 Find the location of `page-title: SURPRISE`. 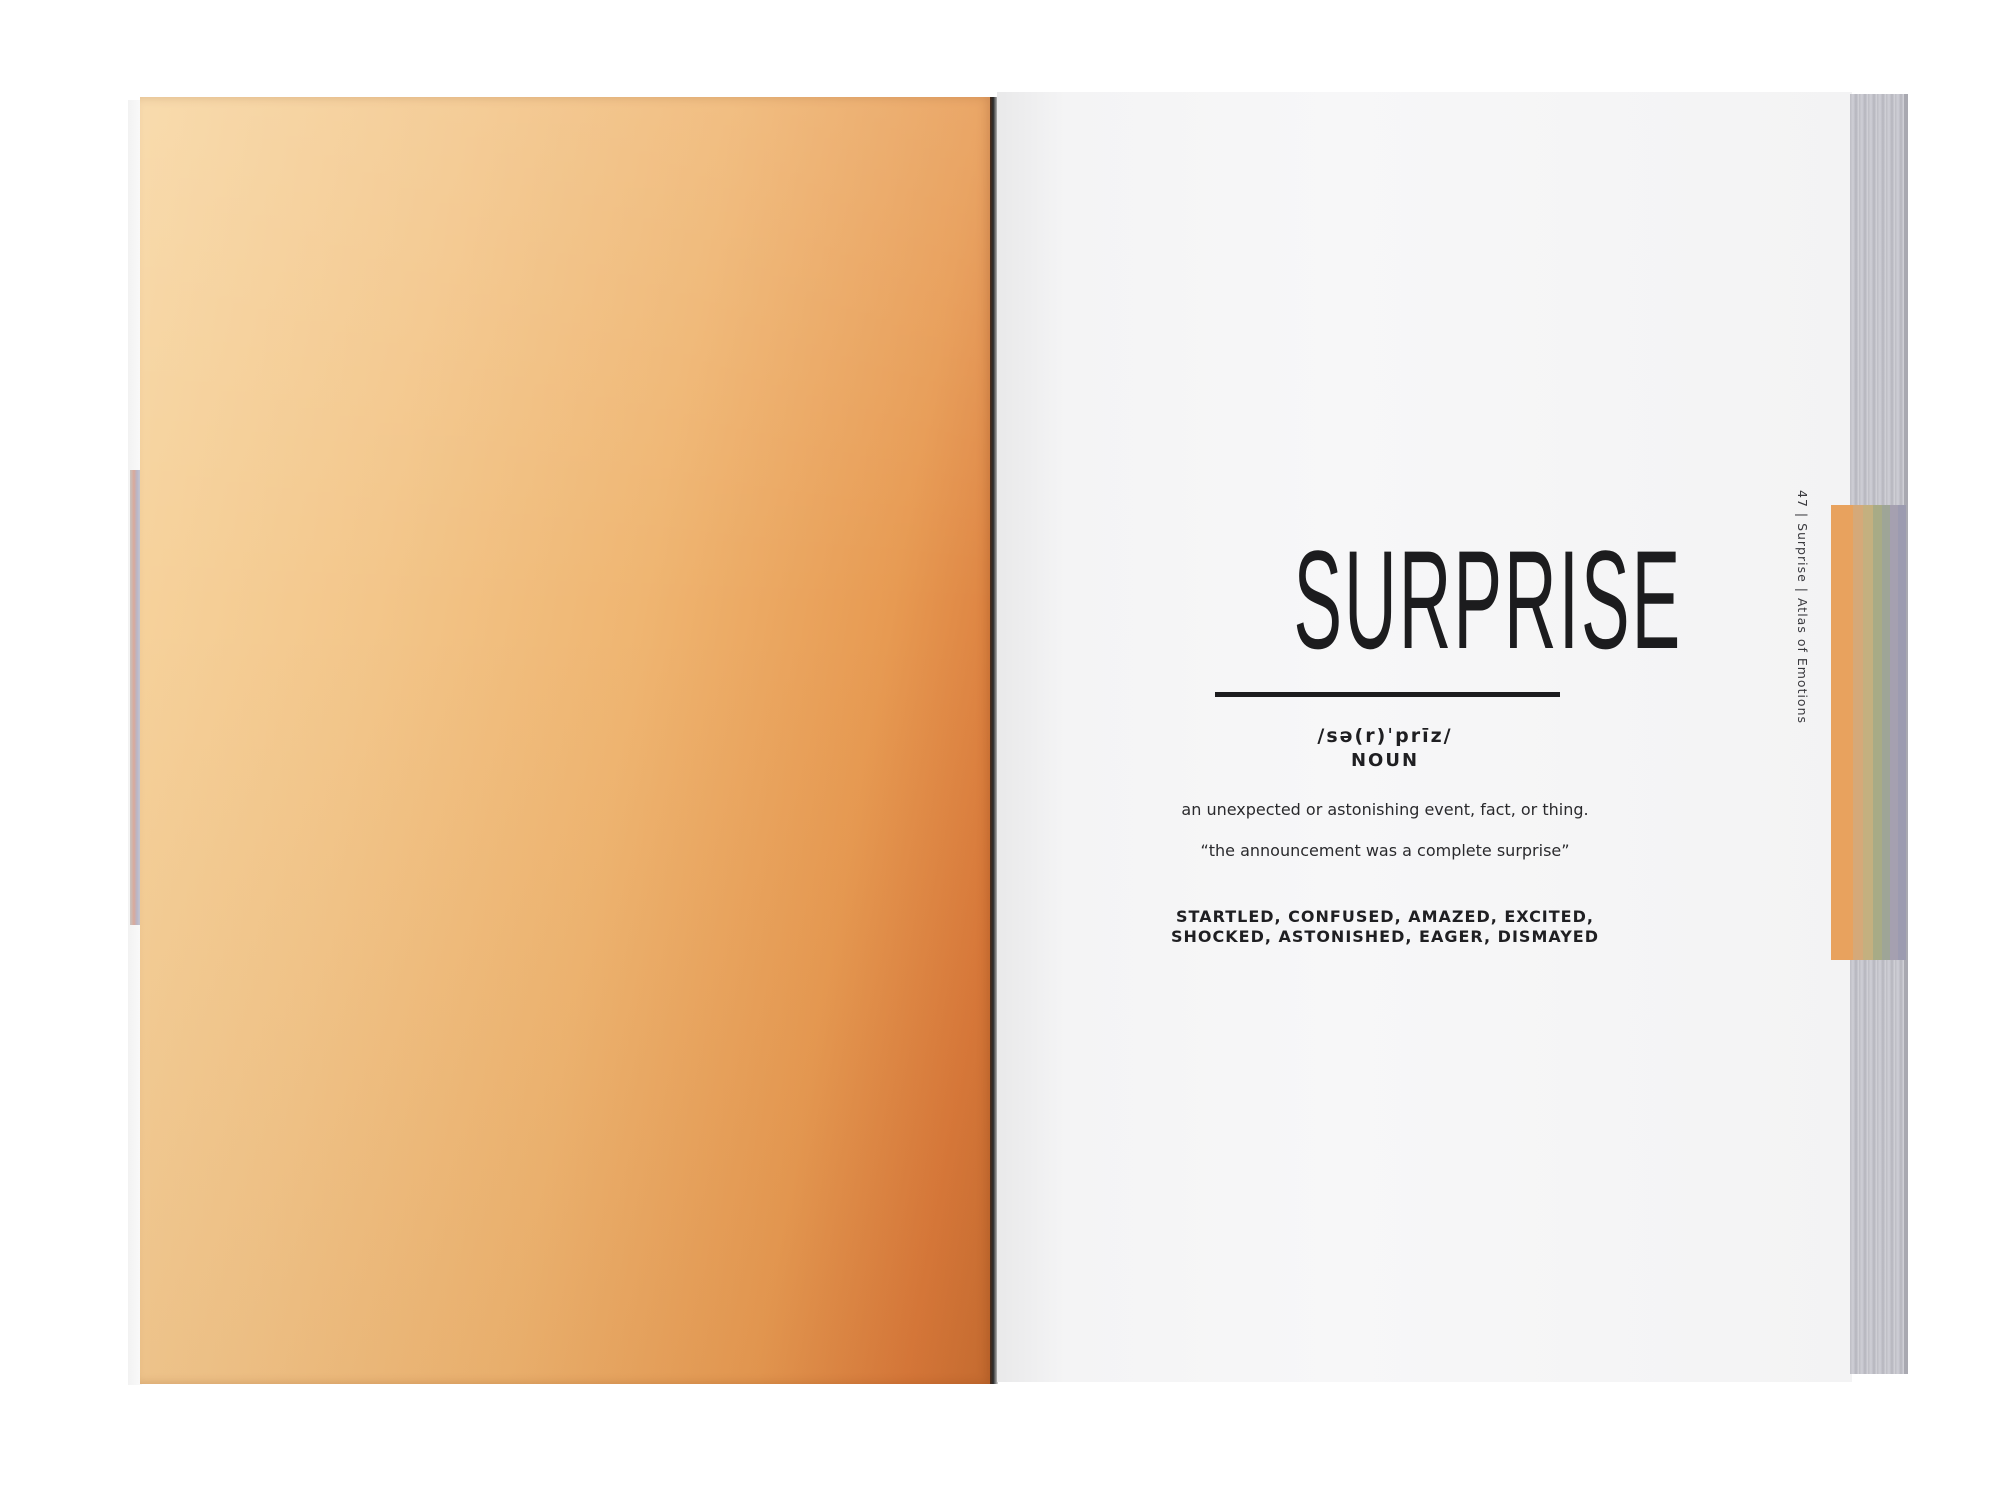

page-title: SURPRISE is located at coordinates (1486, 599).